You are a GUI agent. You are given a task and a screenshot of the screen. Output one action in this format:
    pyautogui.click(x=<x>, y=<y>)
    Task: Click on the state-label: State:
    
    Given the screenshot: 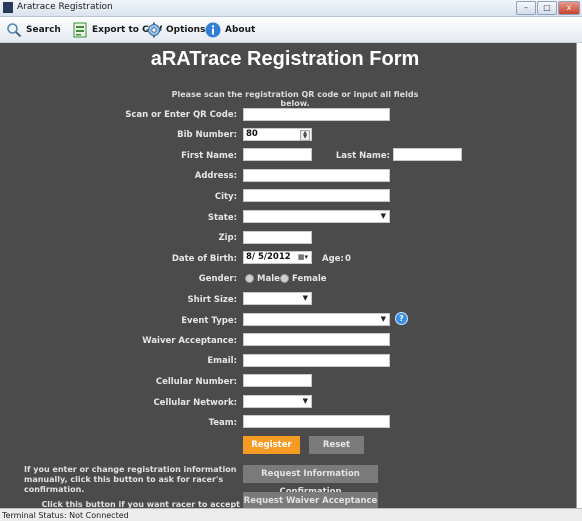 What is the action you would take?
    pyautogui.click(x=222, y=218)
    